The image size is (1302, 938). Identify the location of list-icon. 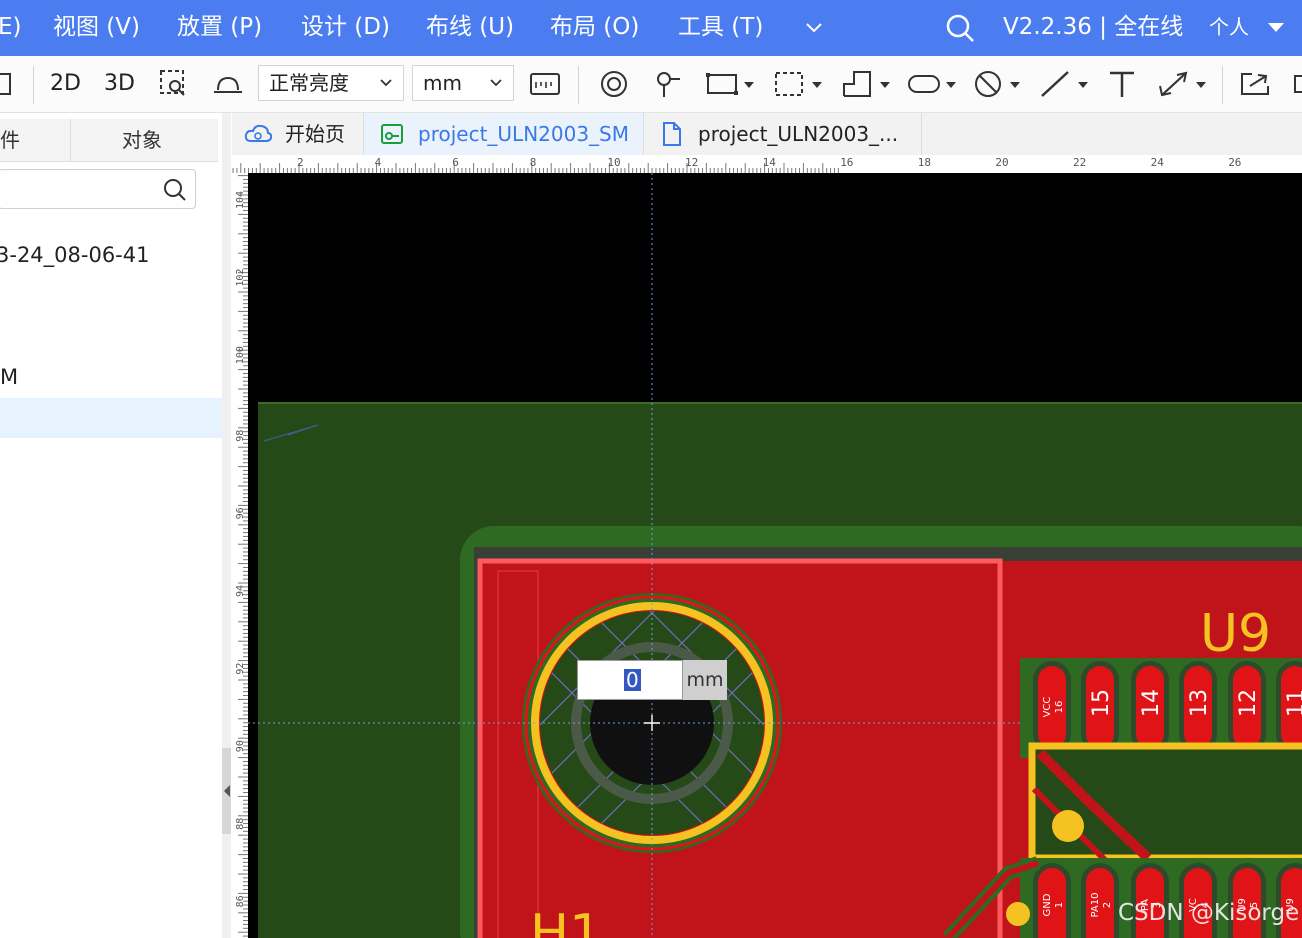
(12, 84).